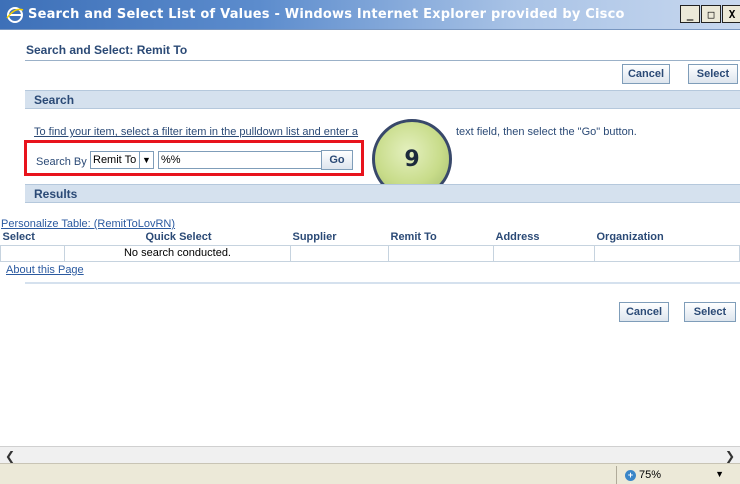 This screenshot has width=740, height=484. What do you see at coordinates (713, 74) in the screenshot?
I see `select-button-top: Select` at bounding box center [713, 74].